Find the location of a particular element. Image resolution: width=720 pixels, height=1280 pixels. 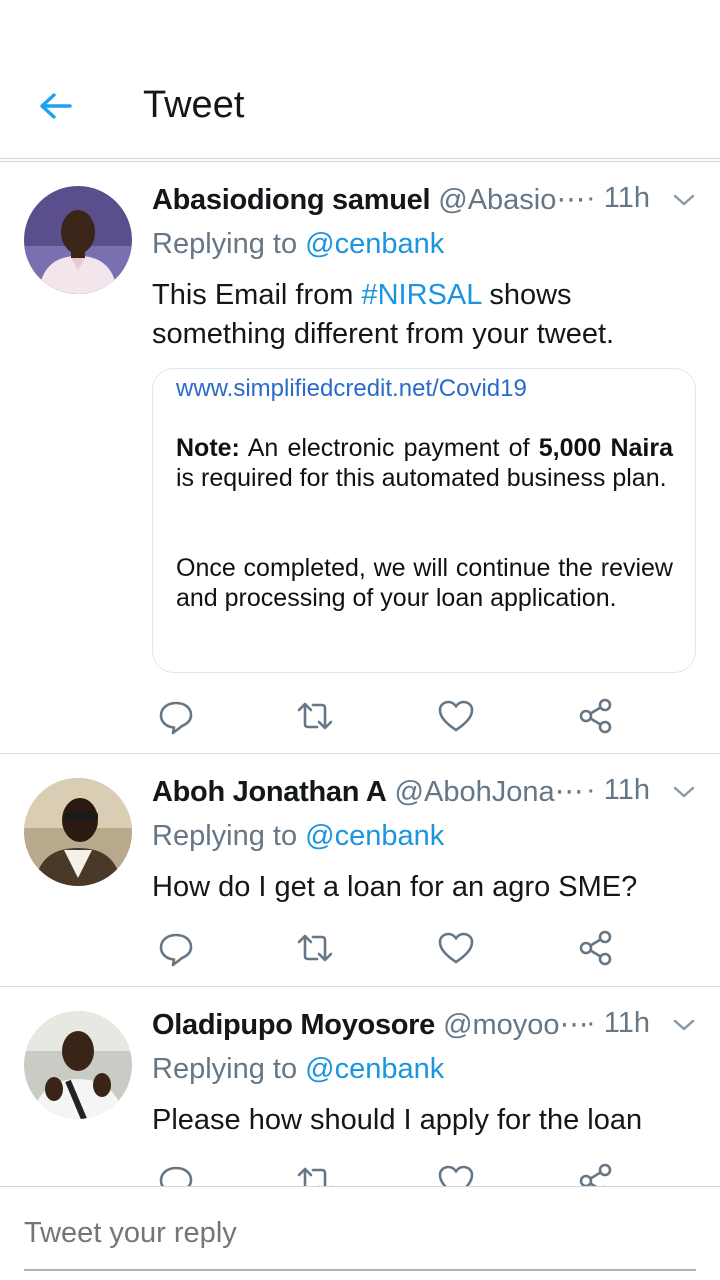

author-name: Abasiodiong samuel is located at coordinates (291, 200).